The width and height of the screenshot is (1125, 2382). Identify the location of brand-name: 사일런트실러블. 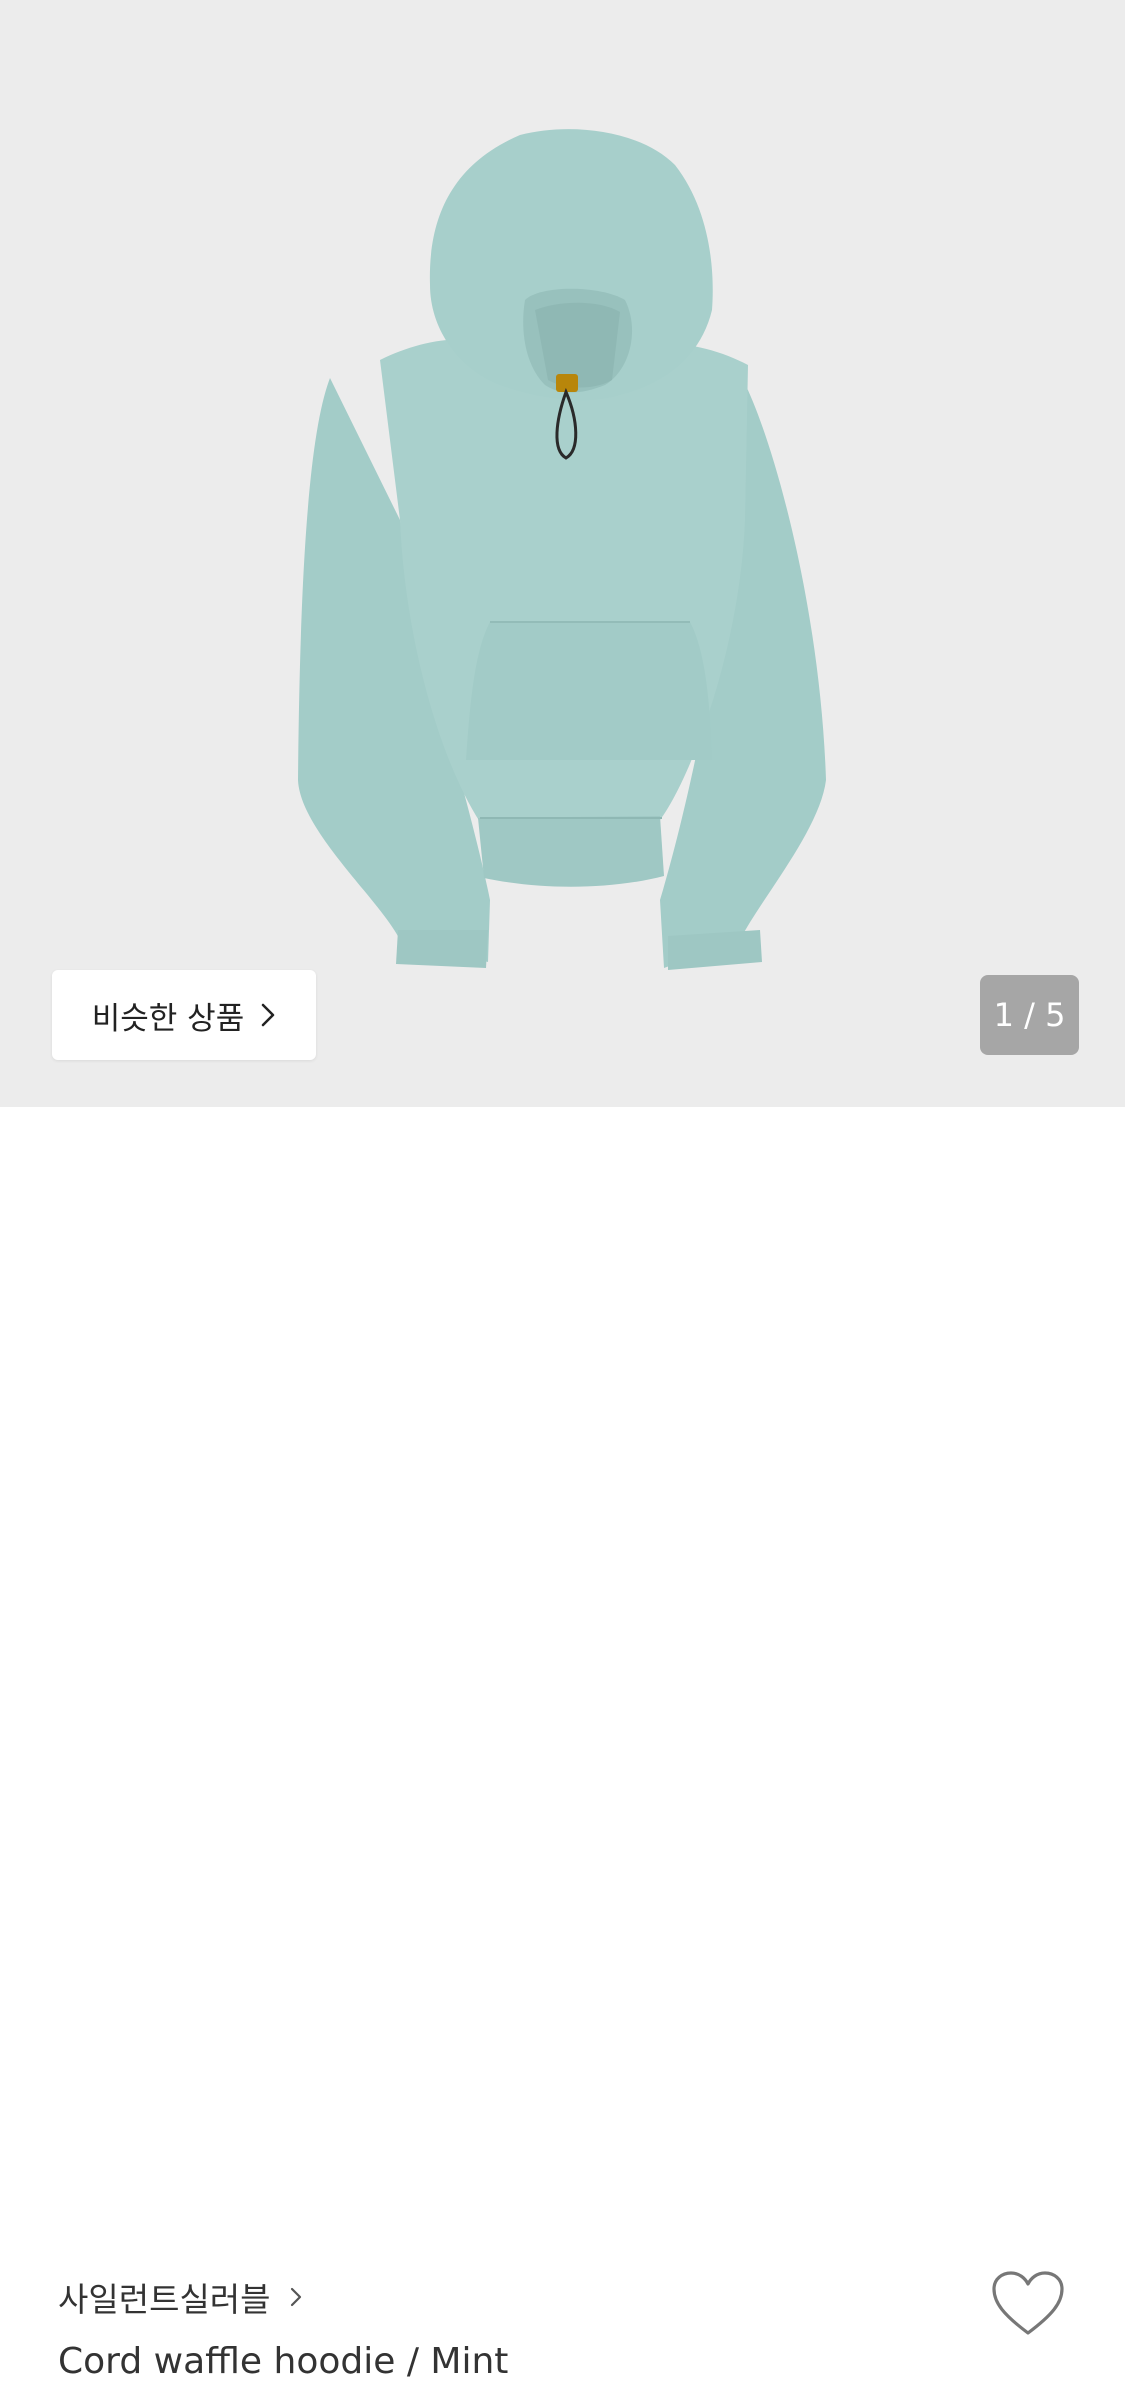
(164, 2299).